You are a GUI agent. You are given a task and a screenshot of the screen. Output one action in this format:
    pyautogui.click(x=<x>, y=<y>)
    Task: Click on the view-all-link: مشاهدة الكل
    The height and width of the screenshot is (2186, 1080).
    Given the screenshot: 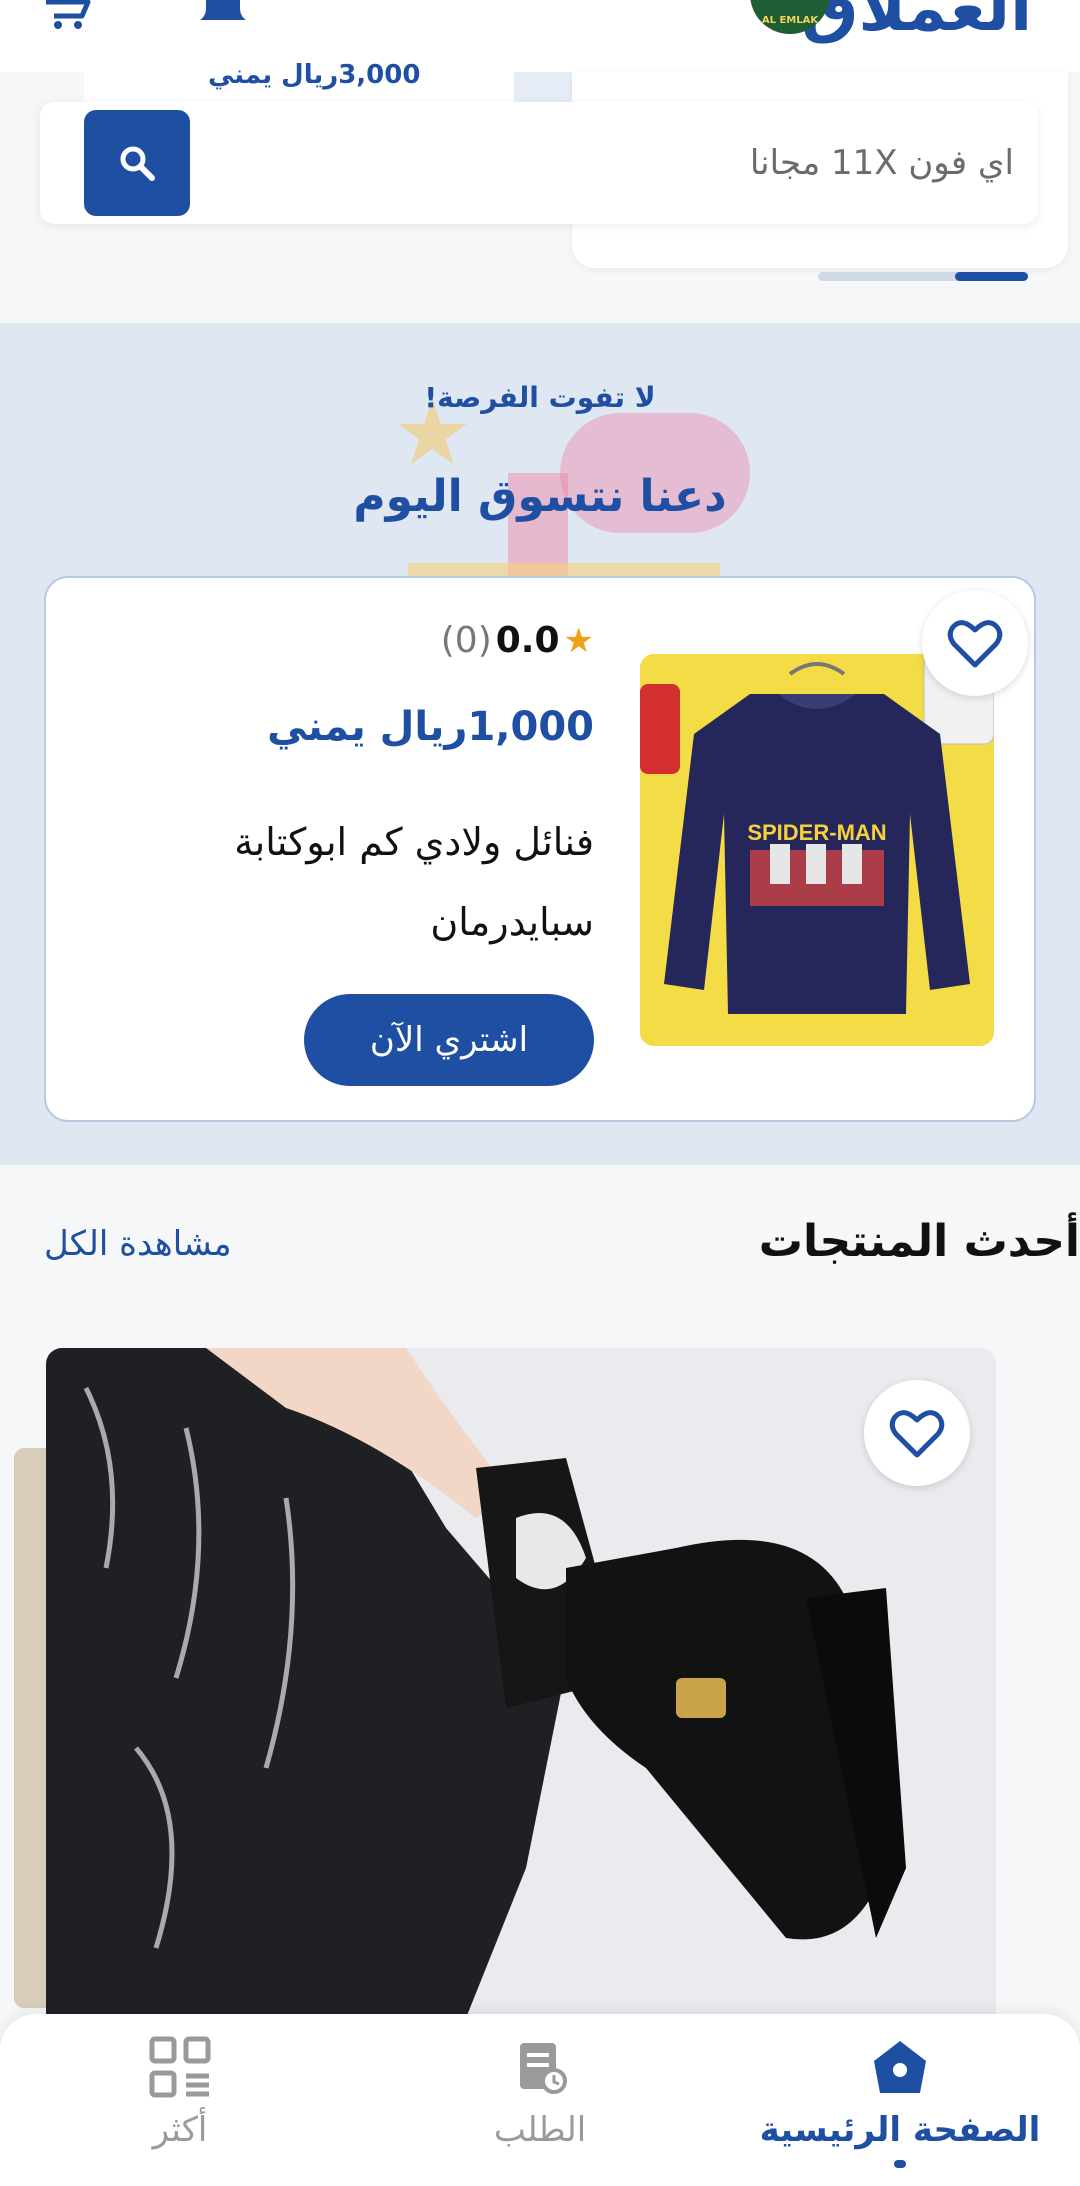 What is the action you would take?
    pyautogui.click(x=138, y=1244)
    